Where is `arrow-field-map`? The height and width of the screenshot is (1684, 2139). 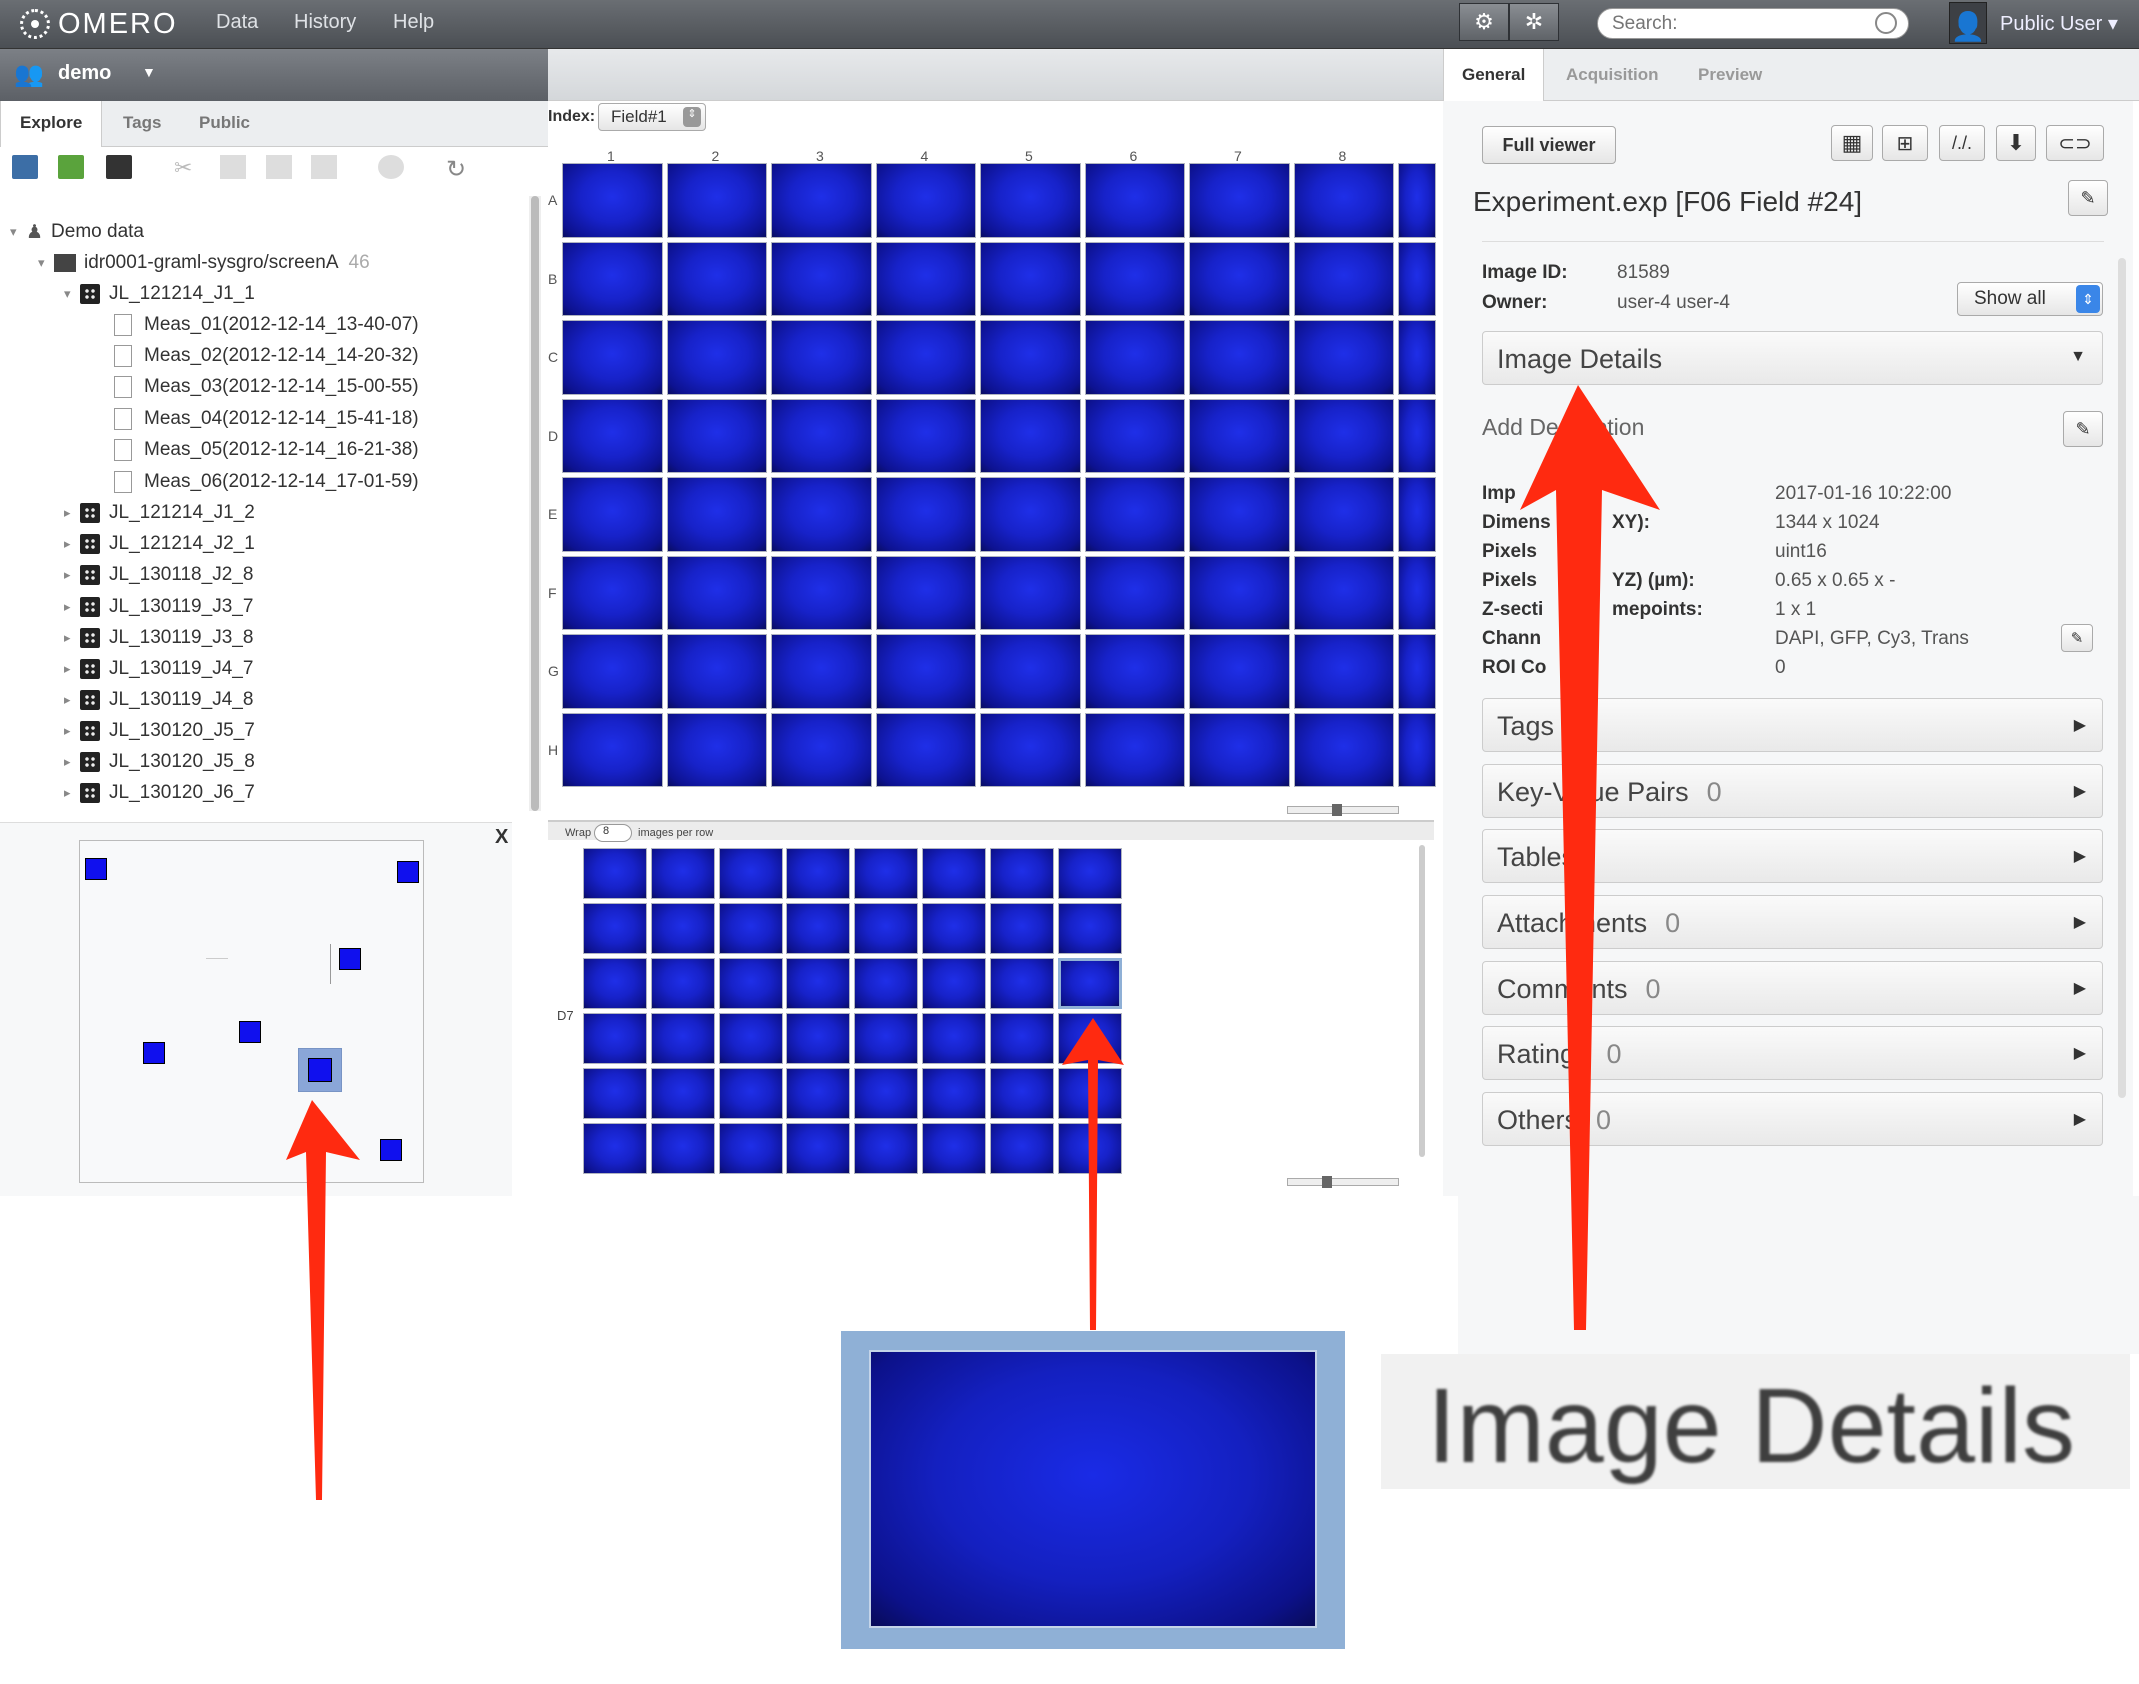 arrow-field-map is located at coordinates (323, 1300).